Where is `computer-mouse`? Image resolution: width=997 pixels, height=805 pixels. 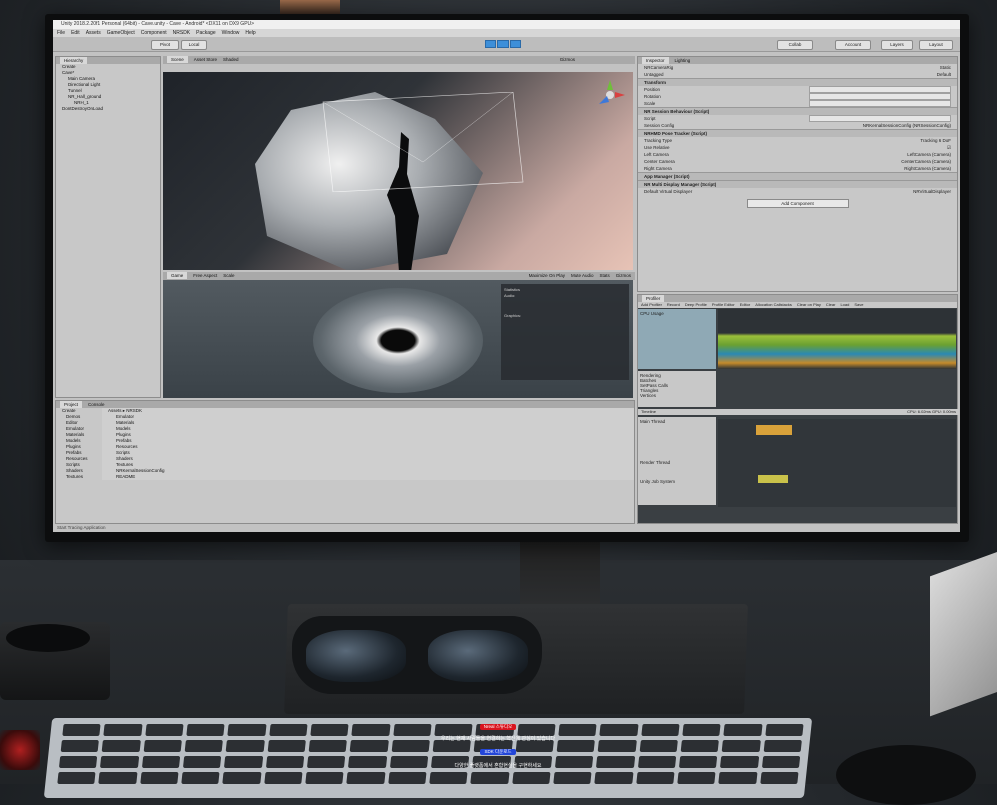
computer-mouse is located at coordinates (906, 775).